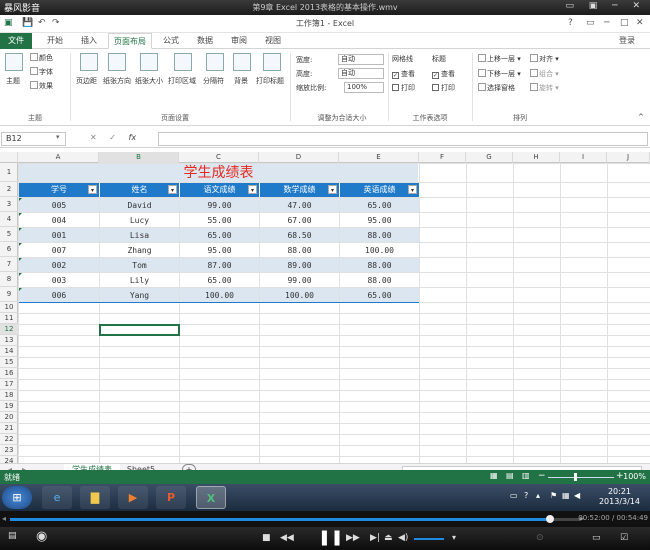 The height and width of the screenshot is (550, 650). Describe the element at coordinates (9, 428) in the screenshot. I see `row-header: 21` at that location.